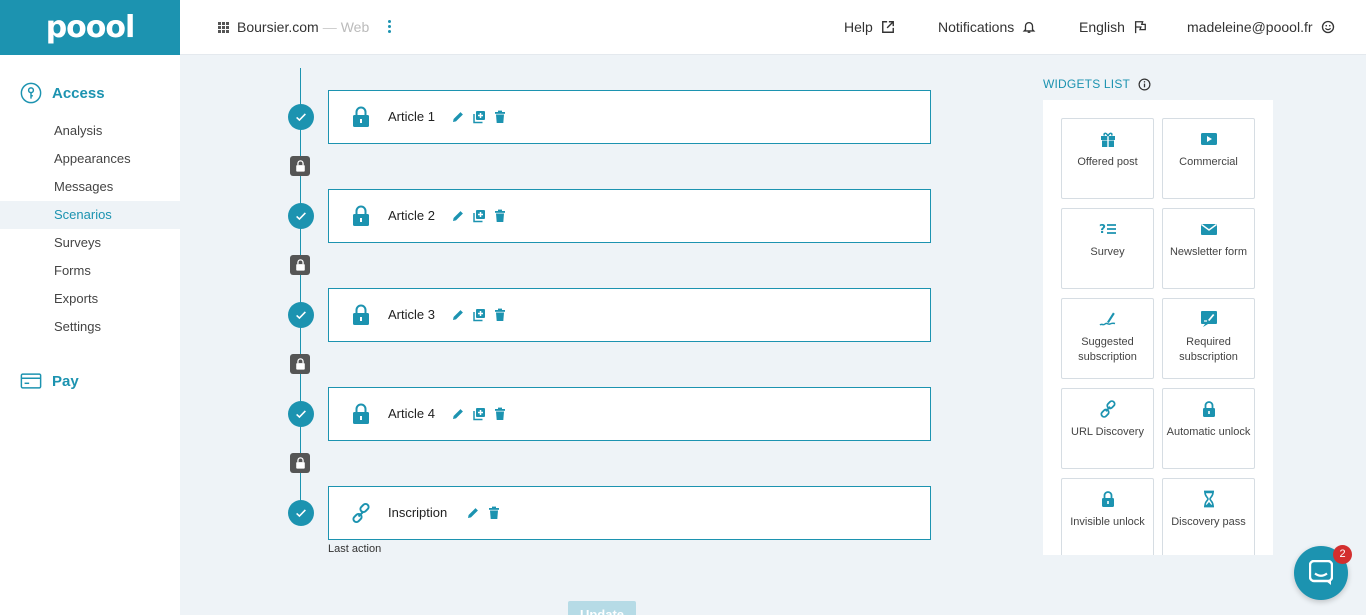 This screenshot has width=1366, height=615. I want to click on help-link: Help, so click(869, 27).